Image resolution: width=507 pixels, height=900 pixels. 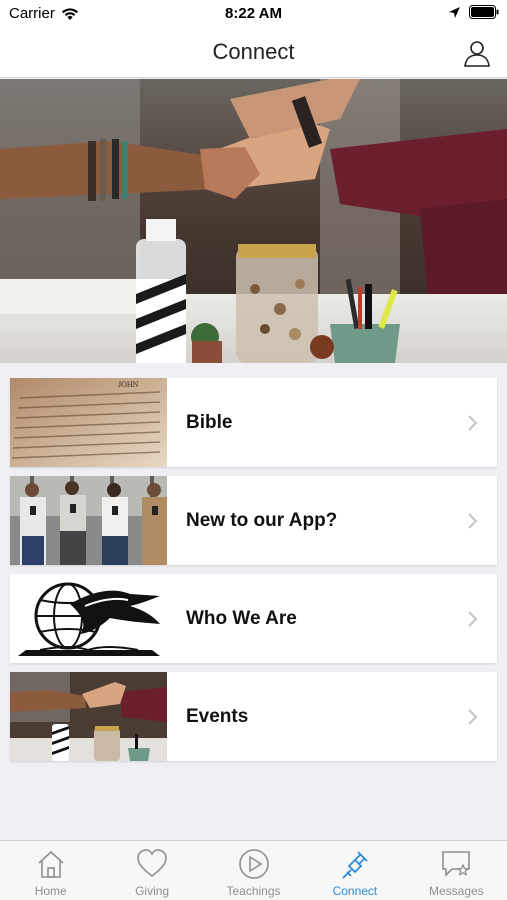 What do you see at coordinates (253, 422) in the screenshot?
I see `card-bible: JOHN Bible` at bounding box center [253, 422].